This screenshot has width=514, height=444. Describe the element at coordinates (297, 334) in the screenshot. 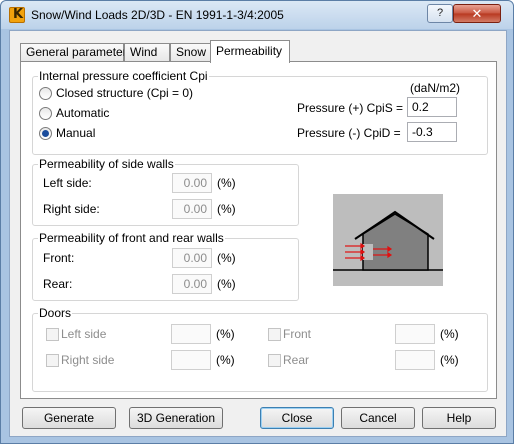

I see `door-front-label: Front` at that location.